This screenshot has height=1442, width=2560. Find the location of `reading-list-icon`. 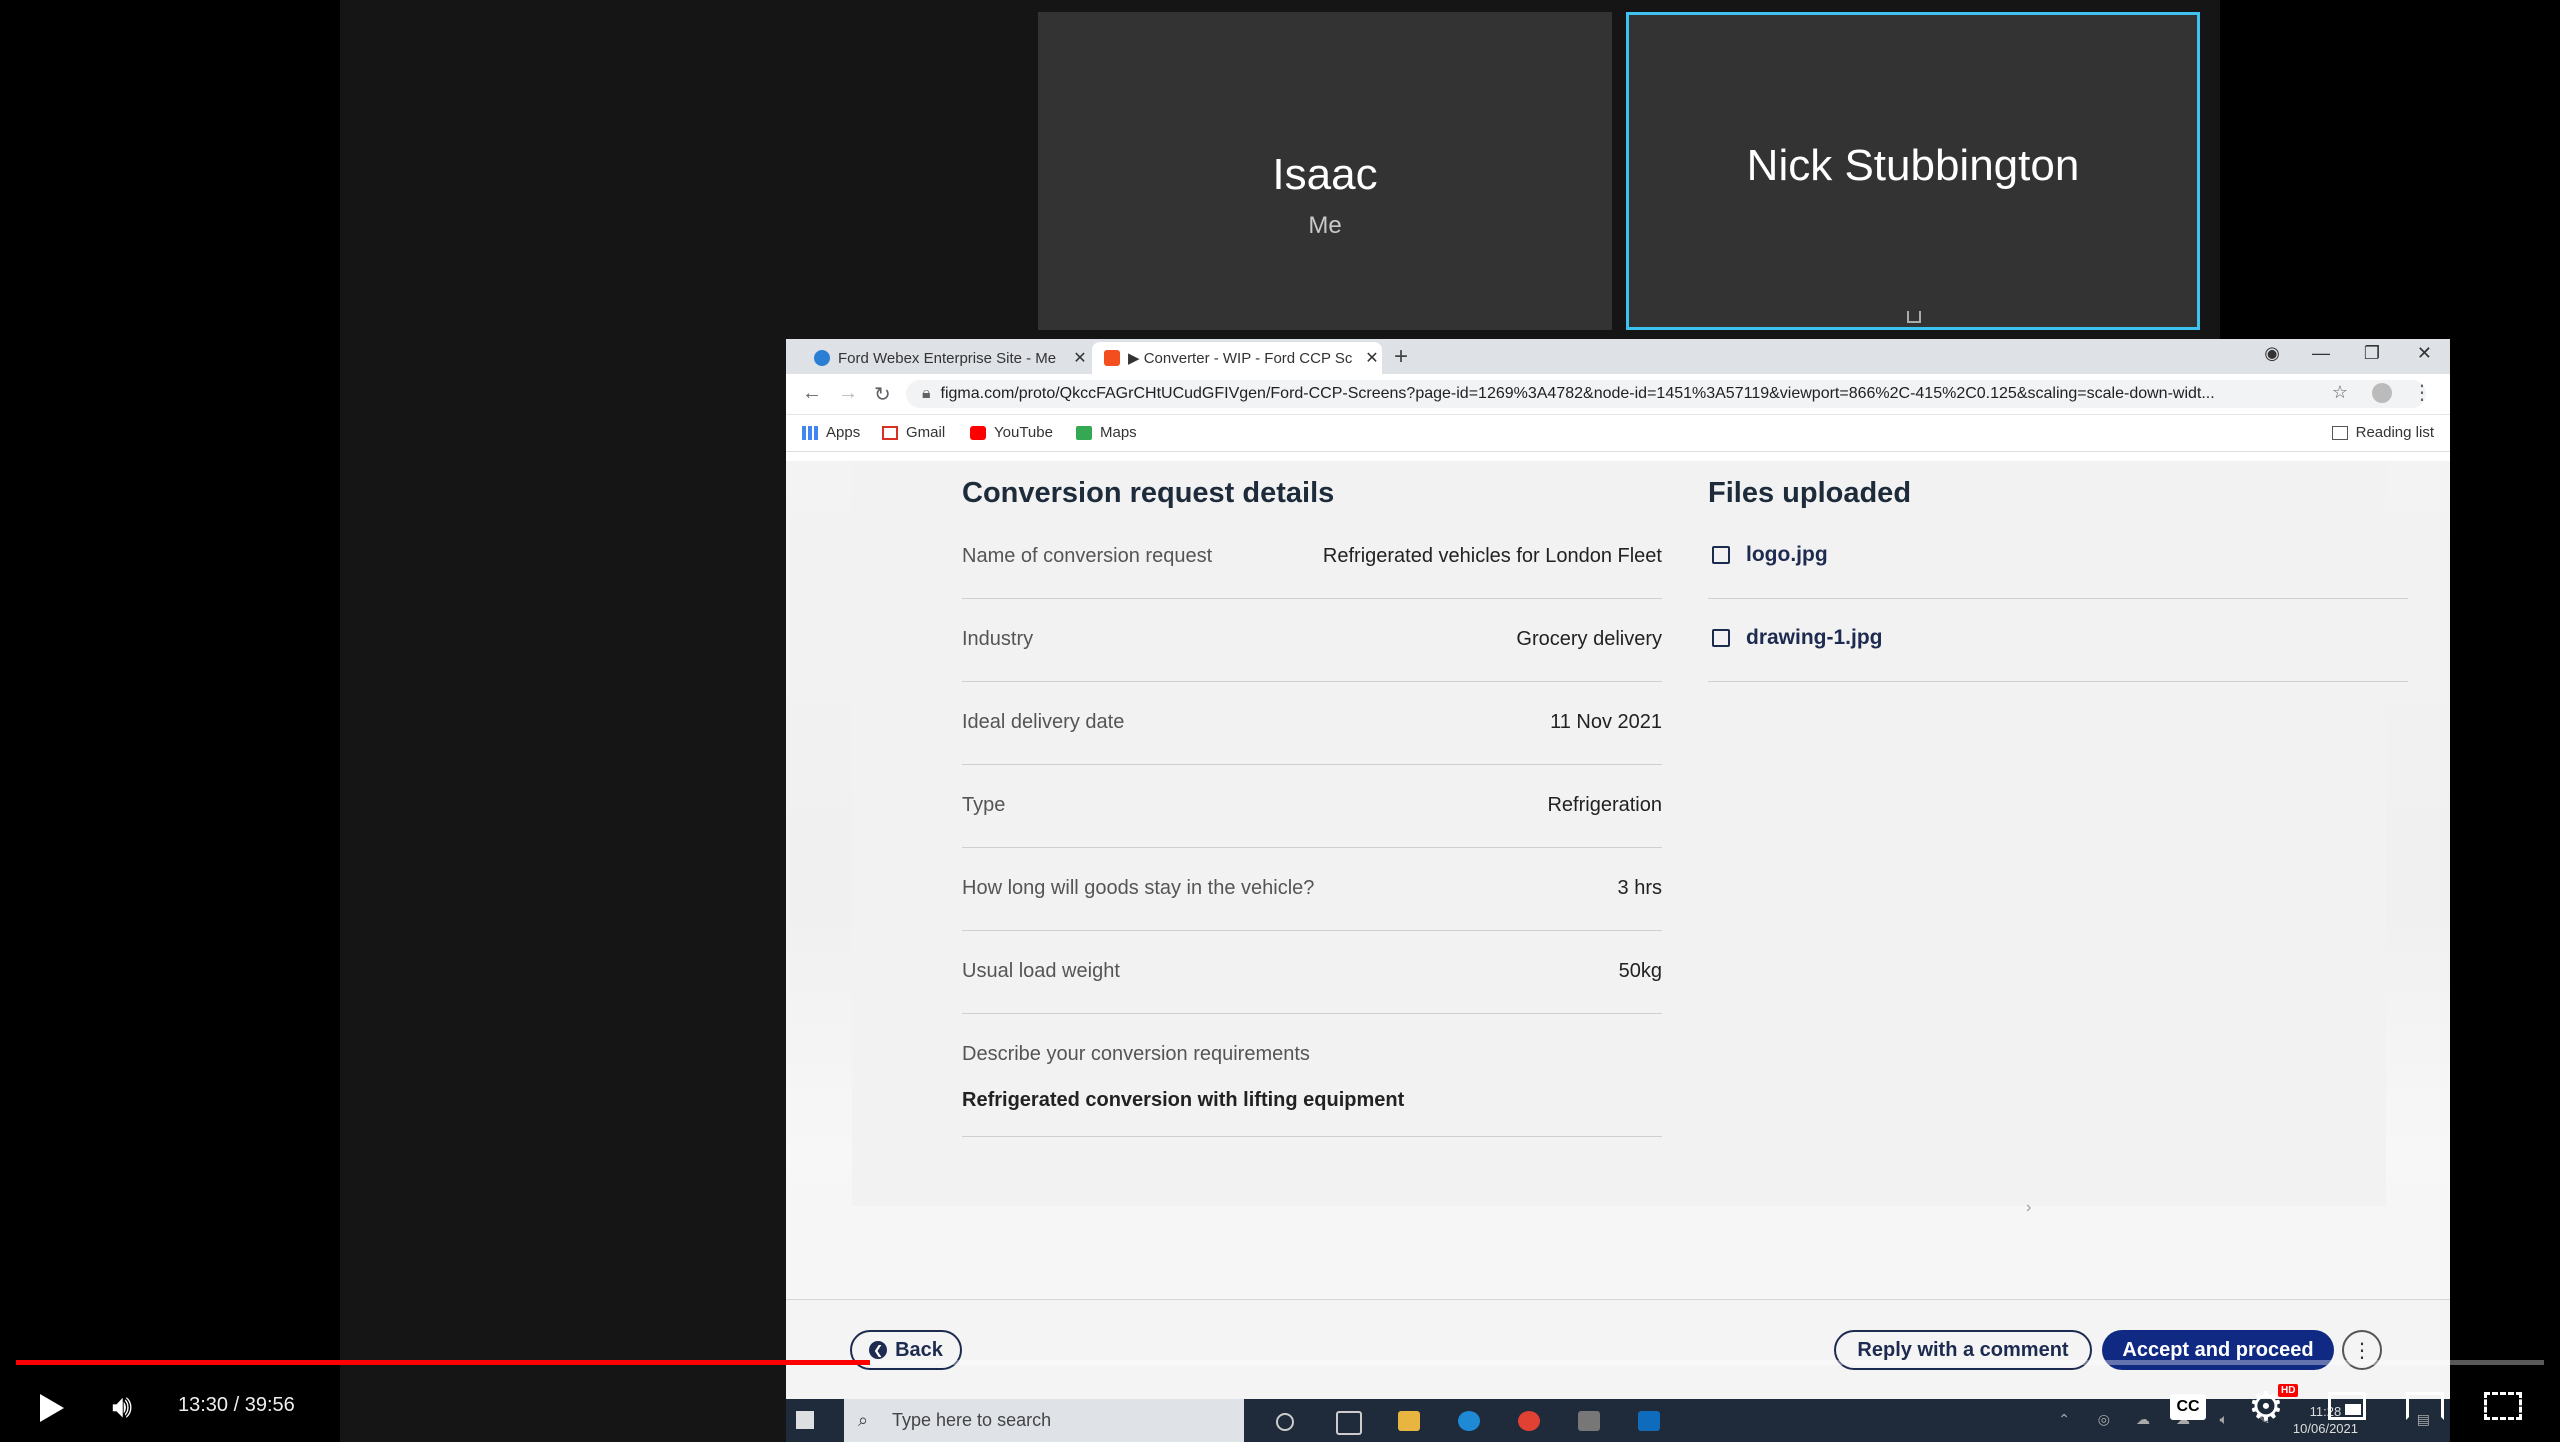

reading-list-icon is located at coordinates (2339, 432).